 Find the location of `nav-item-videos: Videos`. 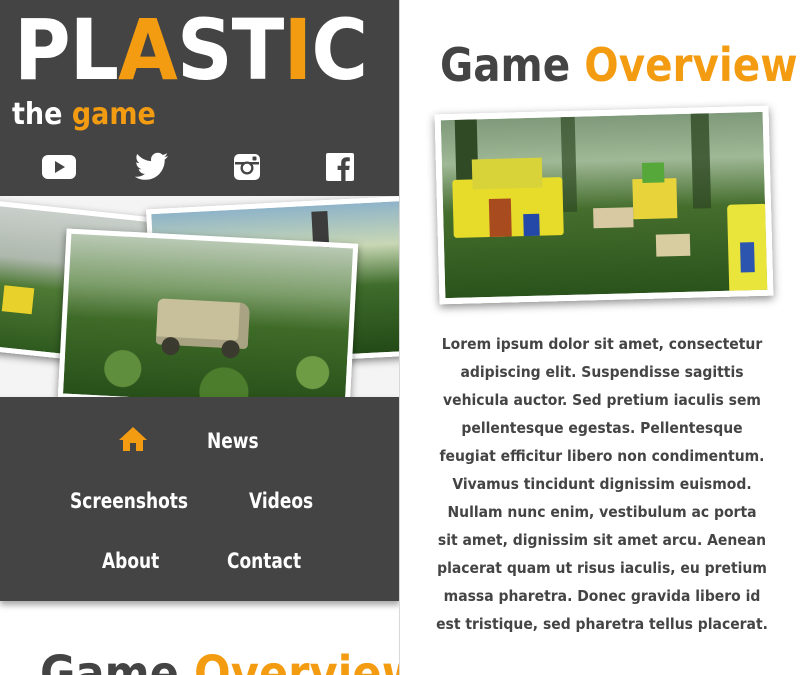

nav-item-videos: Videos is located at coordinates (281, 501).